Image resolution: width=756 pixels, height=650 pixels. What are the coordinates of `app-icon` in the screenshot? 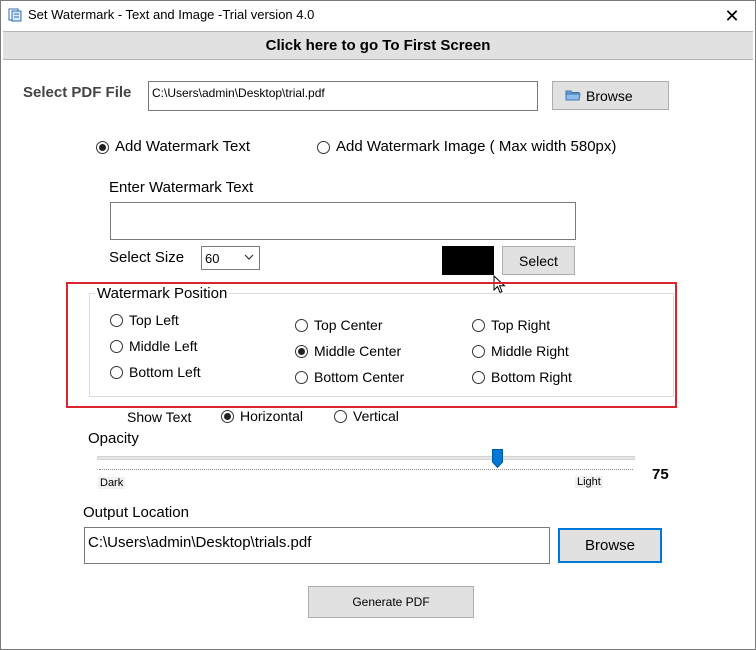 It's located at (15, 15).